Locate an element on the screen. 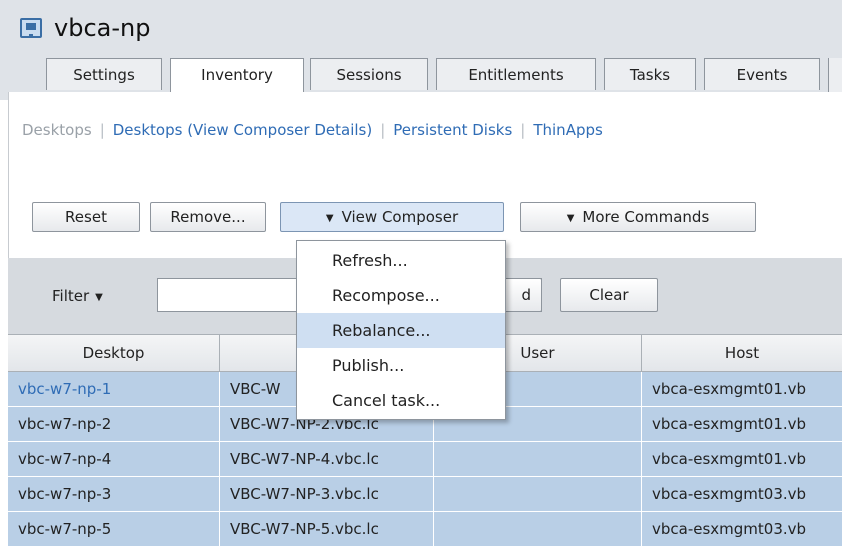 The image size is (842, 554). subnav-desktops: Desktops is located at coordinates (57, 130).